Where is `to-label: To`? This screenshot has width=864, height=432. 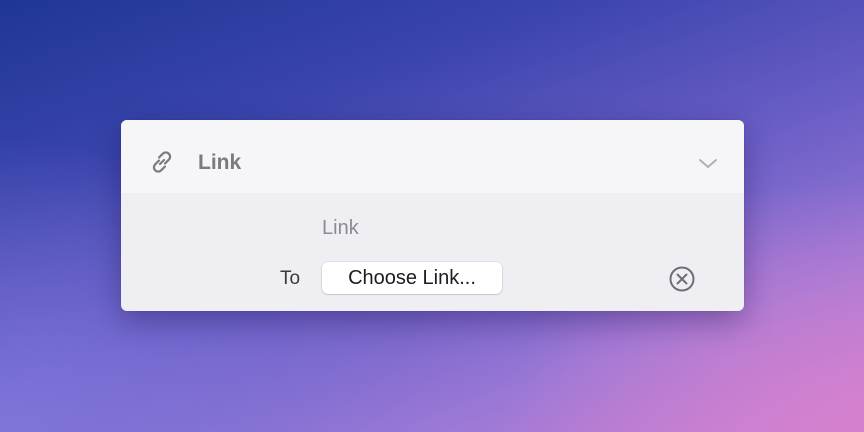
to-label: To is located at coordinates (290, 278).